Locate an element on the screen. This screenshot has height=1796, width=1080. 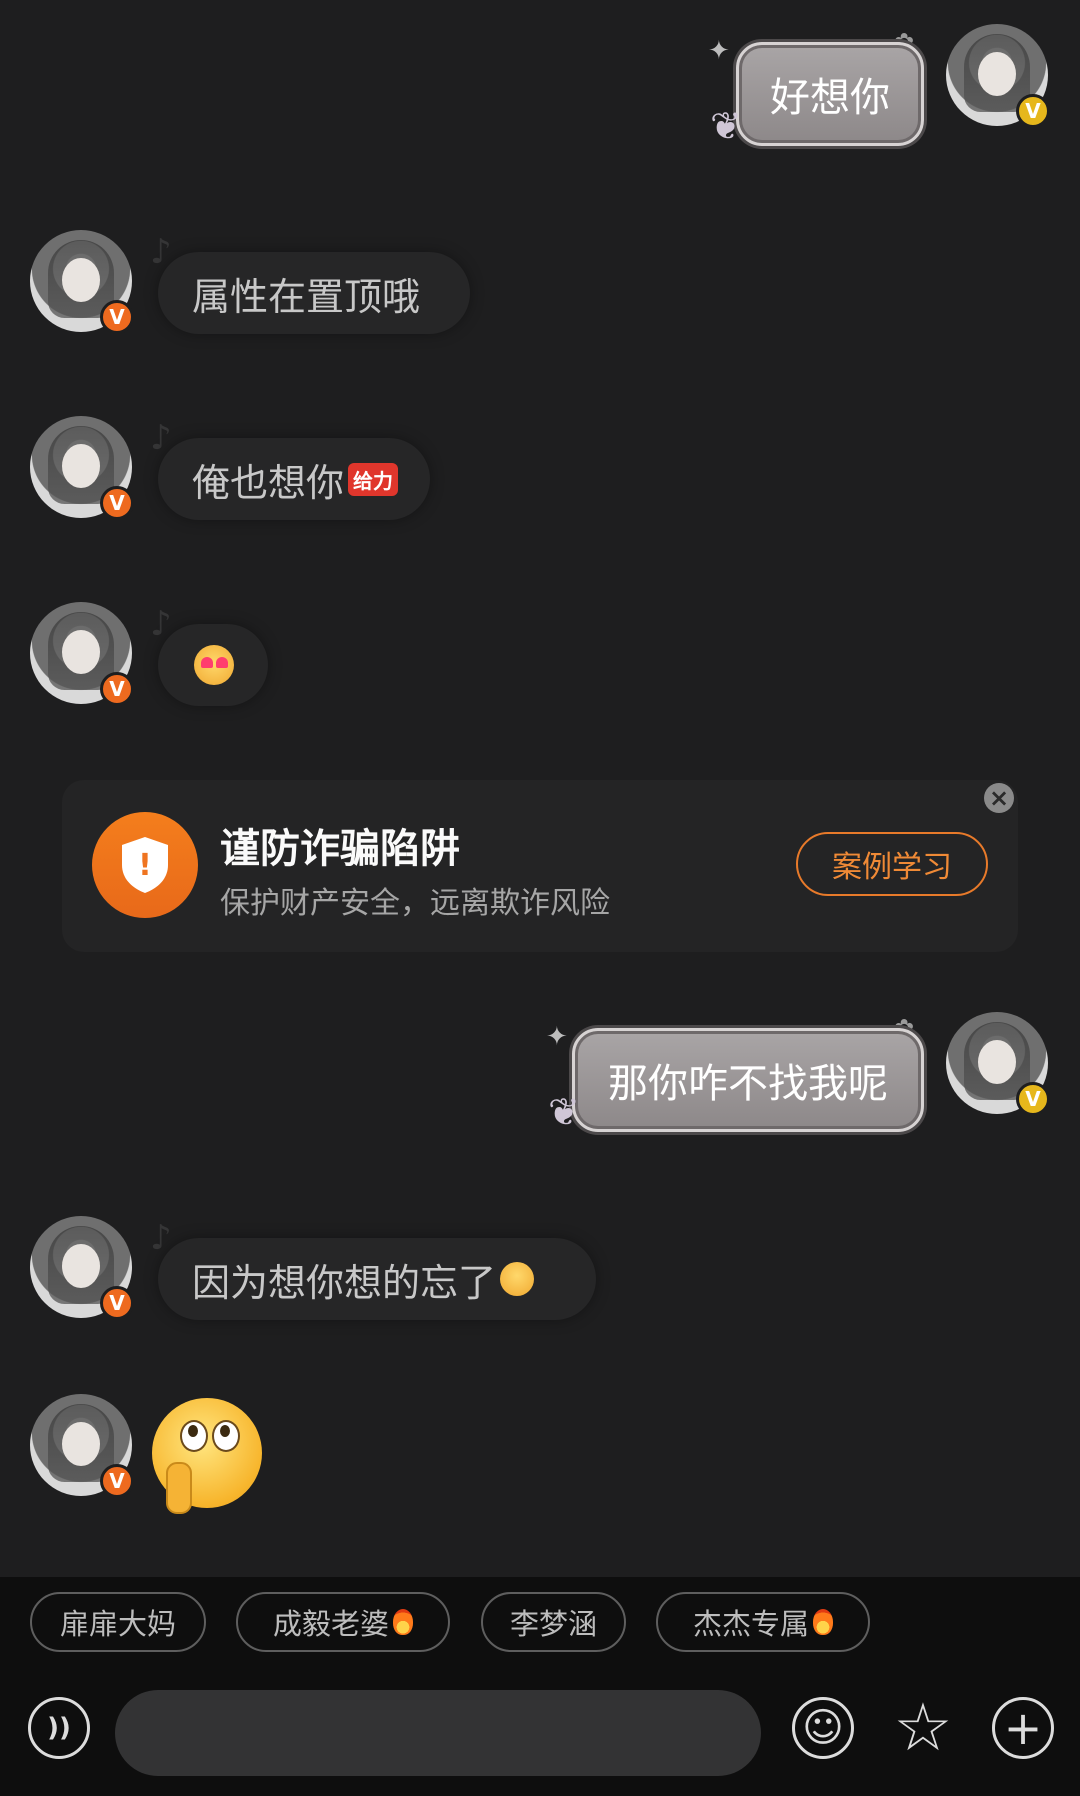
geili-sticker-icon: 给力 is located at coordinates (373, 479).